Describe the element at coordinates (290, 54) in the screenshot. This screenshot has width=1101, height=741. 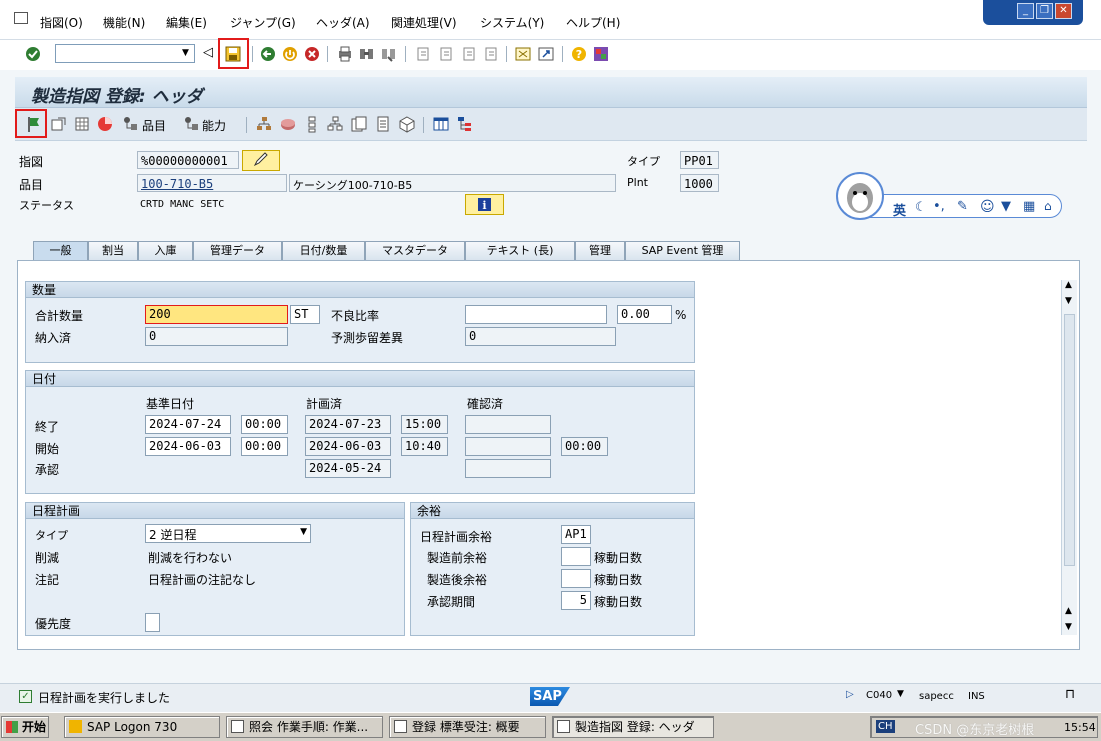
I see `exit-icon` at that location.